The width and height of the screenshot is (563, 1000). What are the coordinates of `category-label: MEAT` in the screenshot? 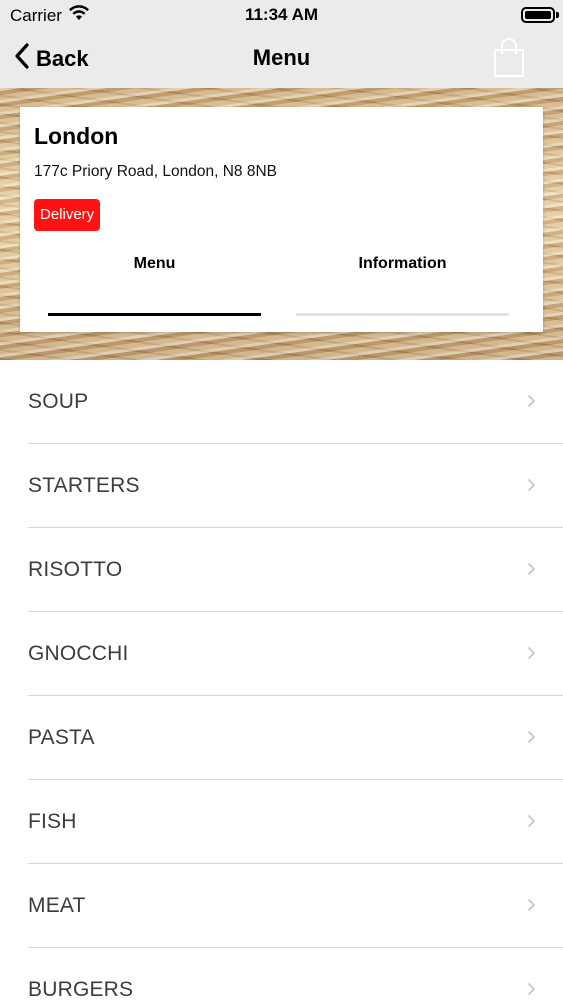 It's located at (57, 905).